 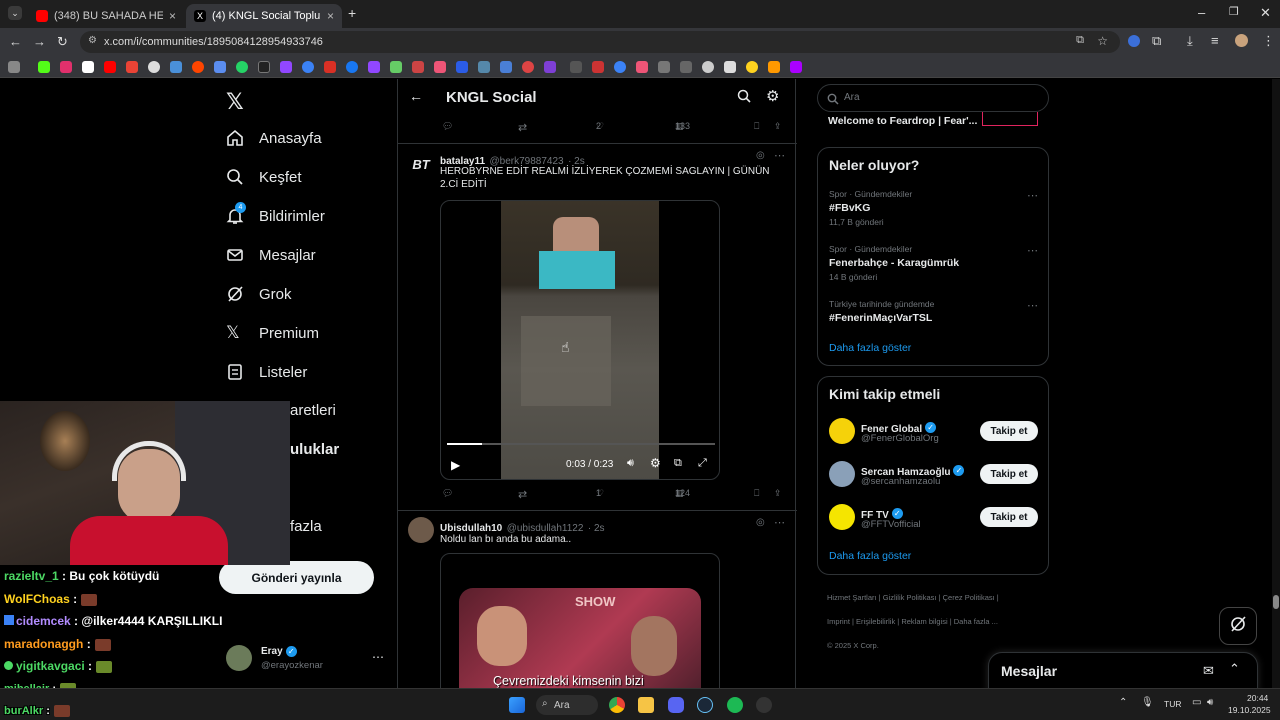 What do you see at coordinates (275, 213) in the screenshot?
I see `sidebar-item-notifications: 4 Bildirimler` at bounding box center [275, 213].